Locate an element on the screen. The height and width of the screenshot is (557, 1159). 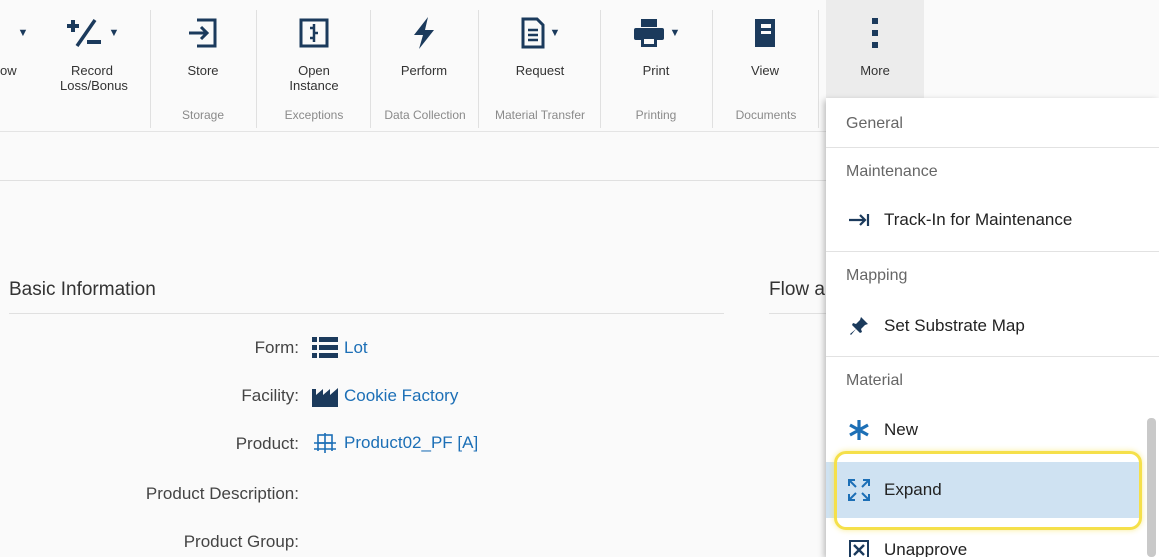
tool-label: Perform is located at coordinates (424, 70).